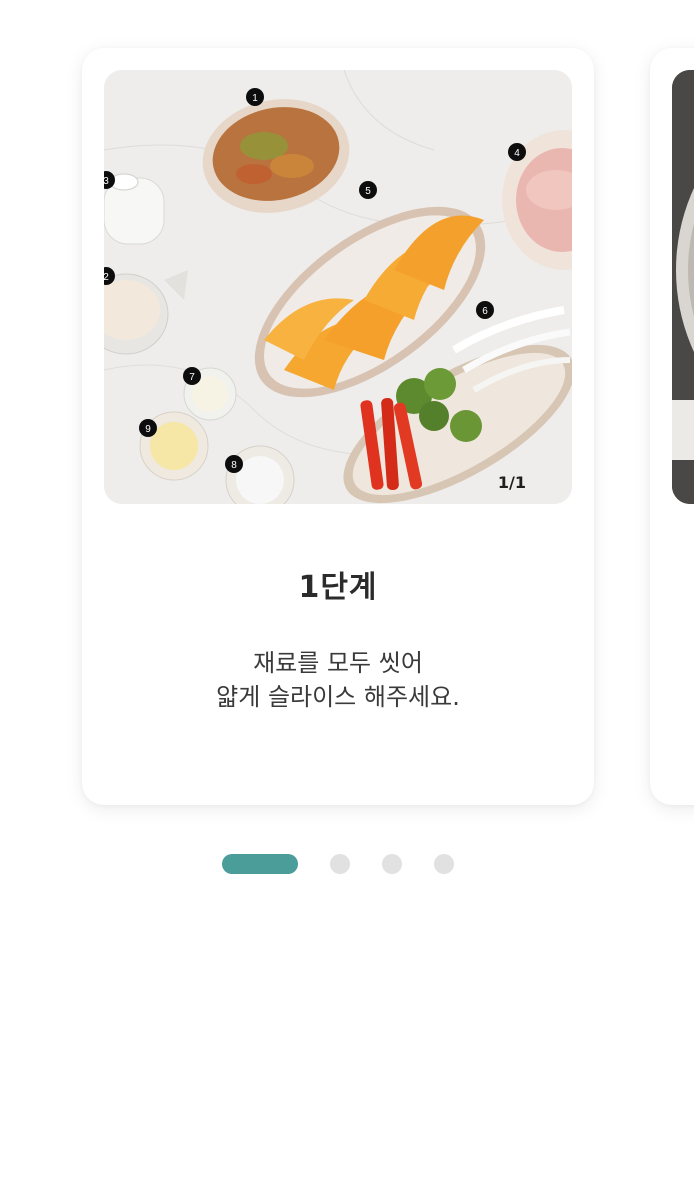  Describe the element at coordinates (338, 697) in the screenshot. I see `step-description-line: 얇게 슬라이스 해주세요.` at that location.